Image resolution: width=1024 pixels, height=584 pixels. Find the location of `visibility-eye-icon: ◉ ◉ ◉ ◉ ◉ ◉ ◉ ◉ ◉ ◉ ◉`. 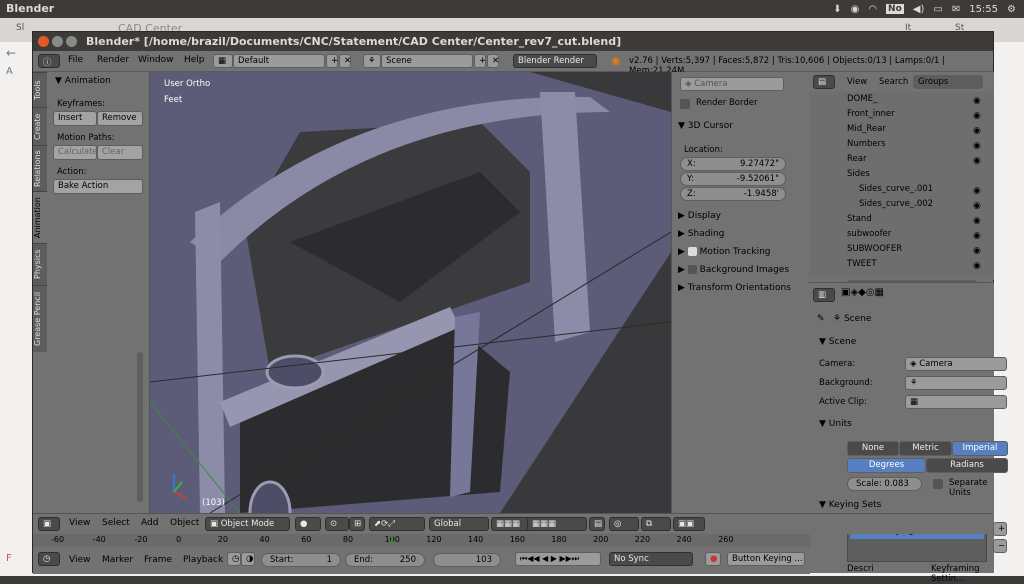

visibility-eye-icon: ◉ ◉ ◉ ◉ ◉ ◉ ◉ ◉ ◉ ◉ ◉ is located at coordinates (977, 184).